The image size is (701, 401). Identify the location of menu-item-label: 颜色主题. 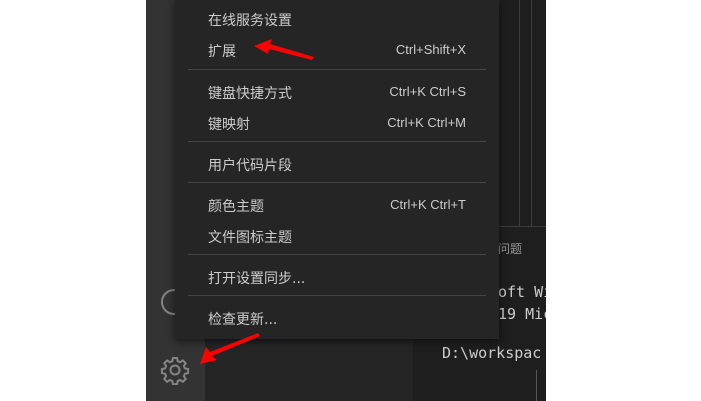
(236, 207).